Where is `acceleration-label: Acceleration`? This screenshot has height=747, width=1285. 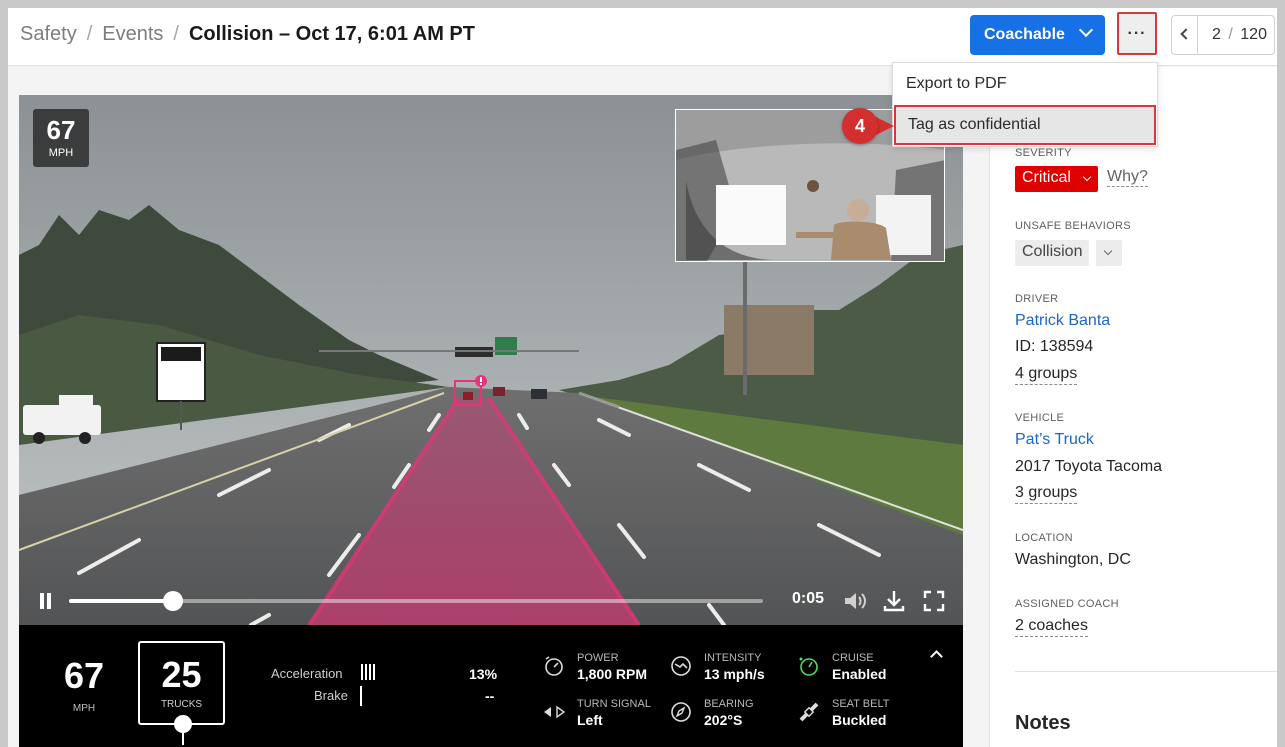
acceleration-label: Acceleration is located at coordinates (307, 673).